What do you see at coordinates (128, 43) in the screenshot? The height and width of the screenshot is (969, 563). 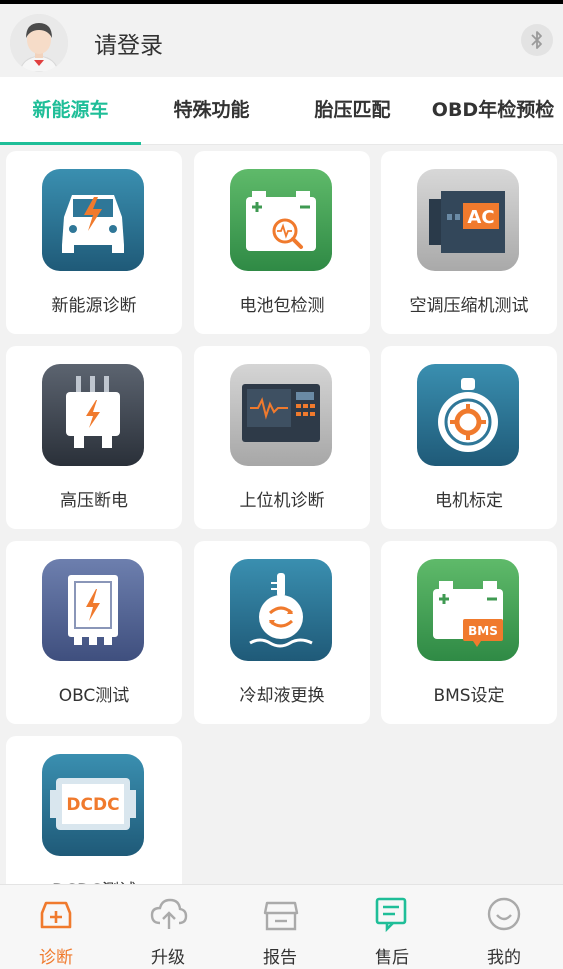 I see `login-link: 请登录` at bounding box center [128, 43].